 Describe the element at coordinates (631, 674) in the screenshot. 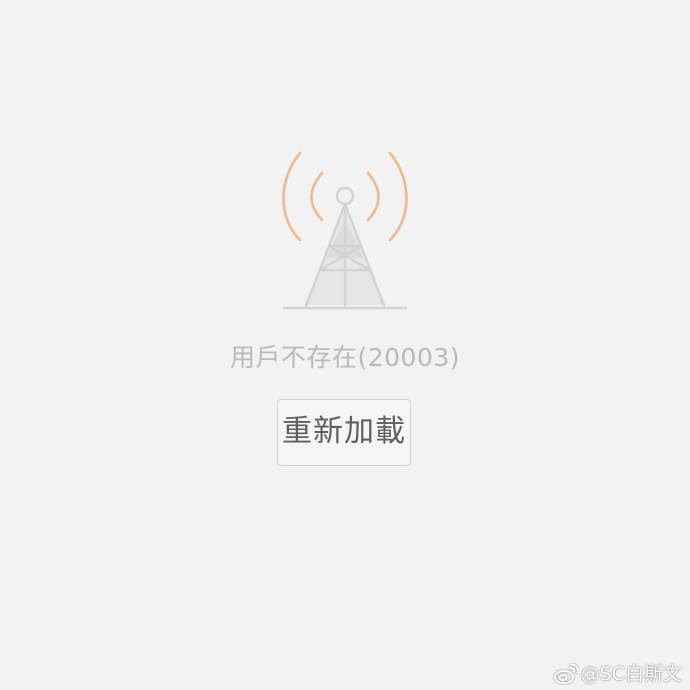

I see `watermark-handle: @SC白斯文` at that location.